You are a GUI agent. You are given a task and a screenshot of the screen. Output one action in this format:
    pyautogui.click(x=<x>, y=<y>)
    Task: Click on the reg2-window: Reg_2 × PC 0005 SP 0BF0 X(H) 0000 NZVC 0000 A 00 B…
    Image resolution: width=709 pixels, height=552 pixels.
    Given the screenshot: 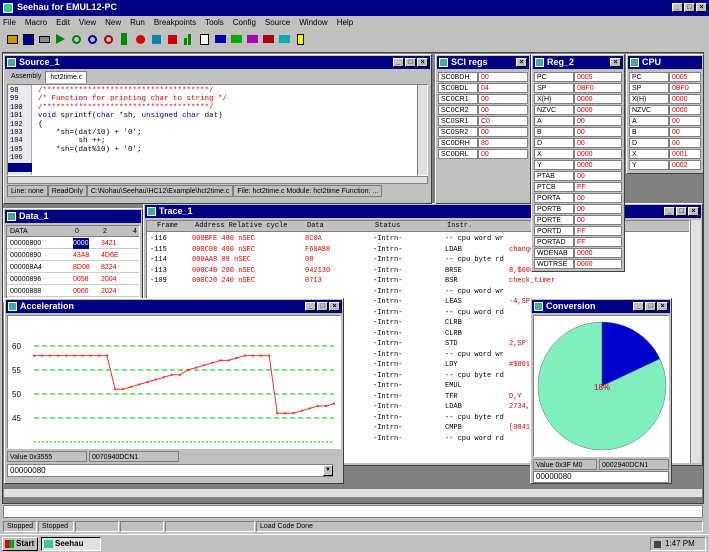 What is the action you would take?
    pyautogui.click(x=578, y=163)
    